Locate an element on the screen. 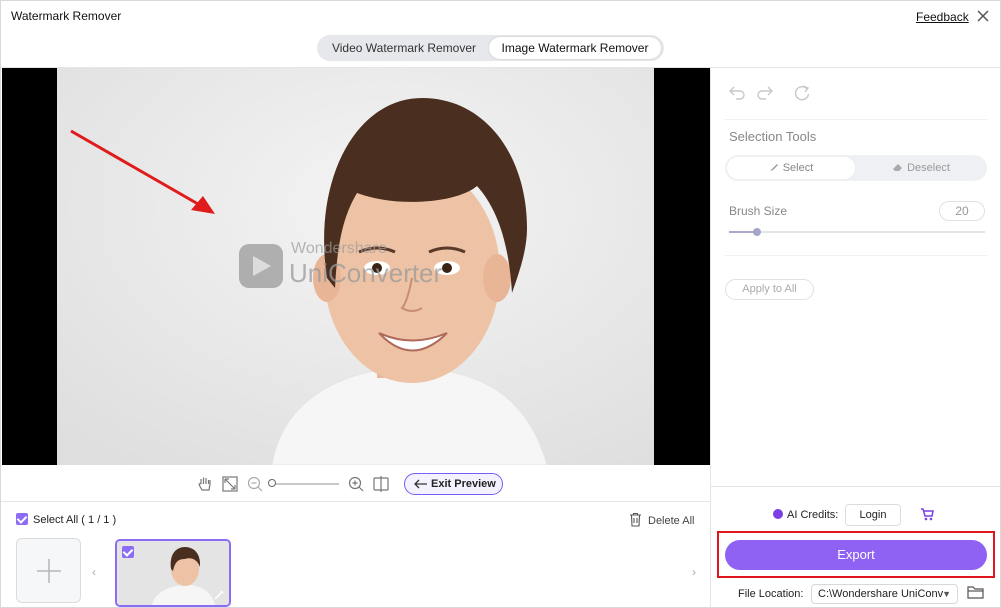 The width and height of the screenshot is (1001, 608). brush-size-handle is located at coordinates (757, 232).